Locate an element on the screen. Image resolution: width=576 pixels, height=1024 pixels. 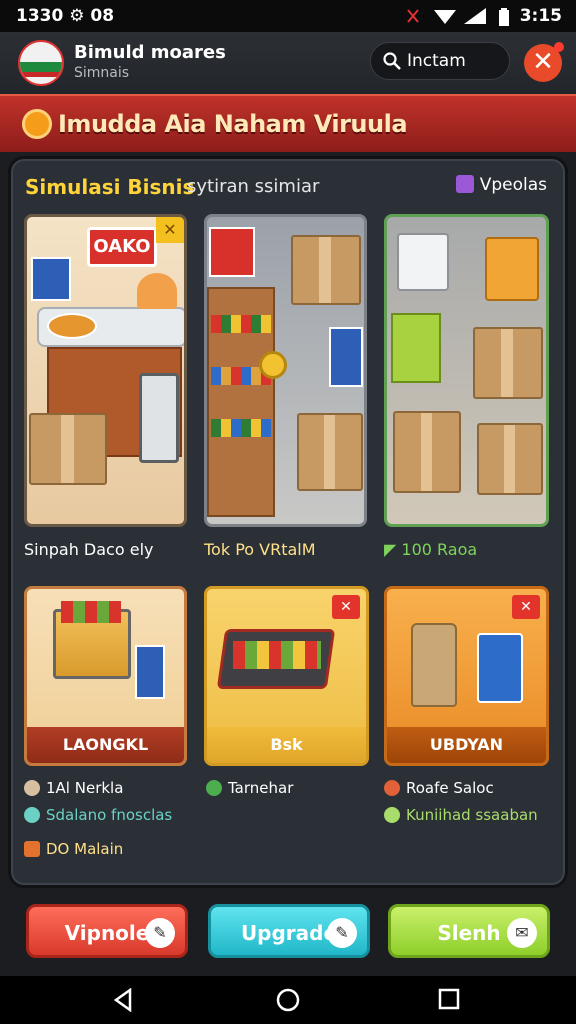
signal-icon is located at coordinates (475, 16).